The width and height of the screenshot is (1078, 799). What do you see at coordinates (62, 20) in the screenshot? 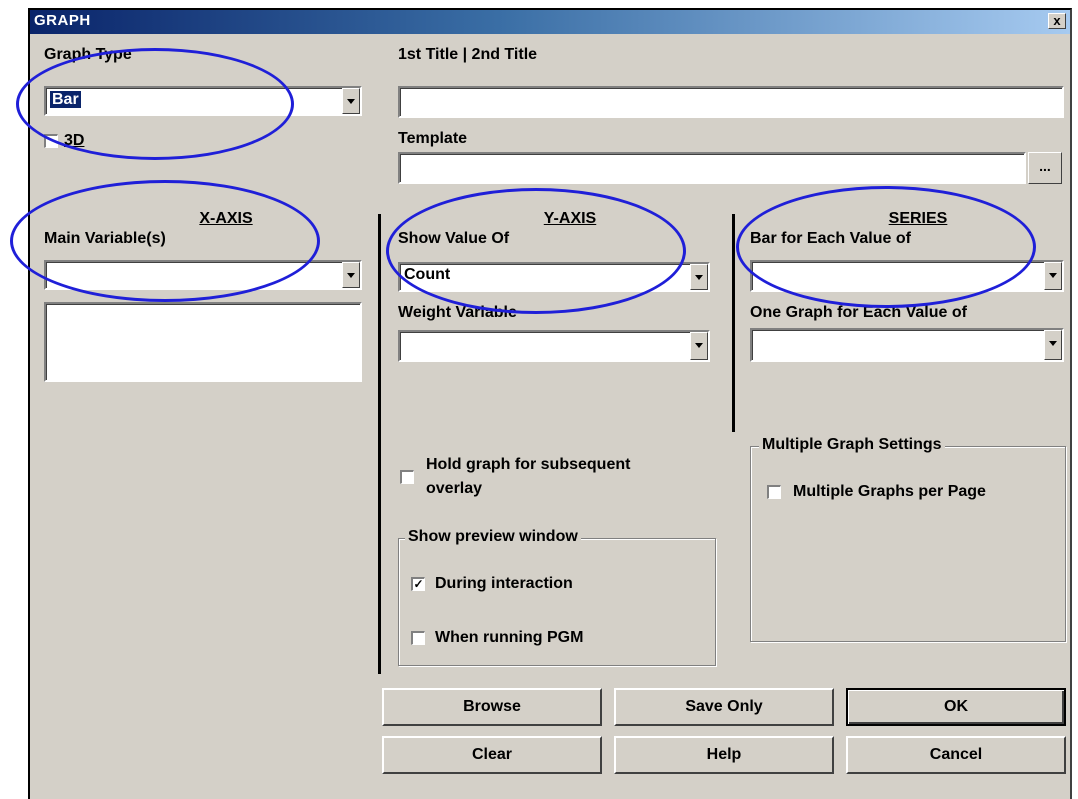
I see `window-title: GRAPH` at bounding box center [62, 20].